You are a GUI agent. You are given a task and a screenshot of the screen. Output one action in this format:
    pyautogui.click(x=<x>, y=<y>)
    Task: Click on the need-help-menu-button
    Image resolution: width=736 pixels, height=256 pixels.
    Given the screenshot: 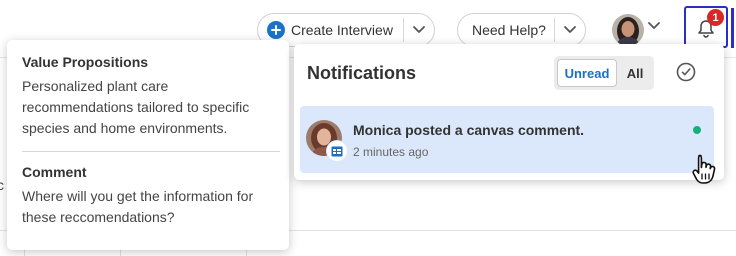 What is the action you would take?
    pyautogui.click(x=570, y=30)
    